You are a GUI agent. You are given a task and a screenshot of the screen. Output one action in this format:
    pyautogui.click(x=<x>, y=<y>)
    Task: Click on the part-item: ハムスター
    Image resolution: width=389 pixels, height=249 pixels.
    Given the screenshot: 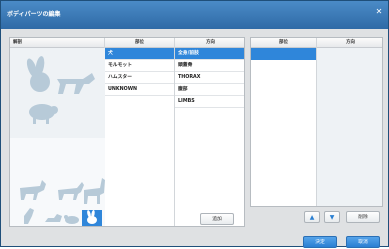 What is the action you would take?
    pyautogui.click(x=139, y=78)
    